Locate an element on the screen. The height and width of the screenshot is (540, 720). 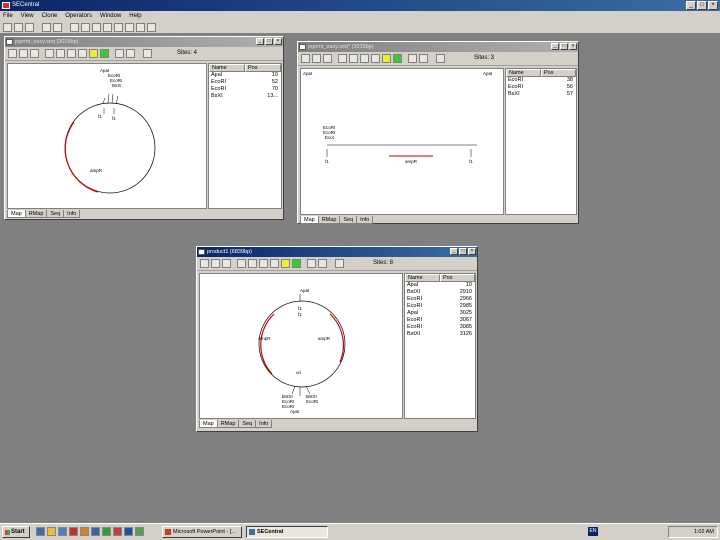
table-row: BstXI 3126 is located at coordinates (440, 334).